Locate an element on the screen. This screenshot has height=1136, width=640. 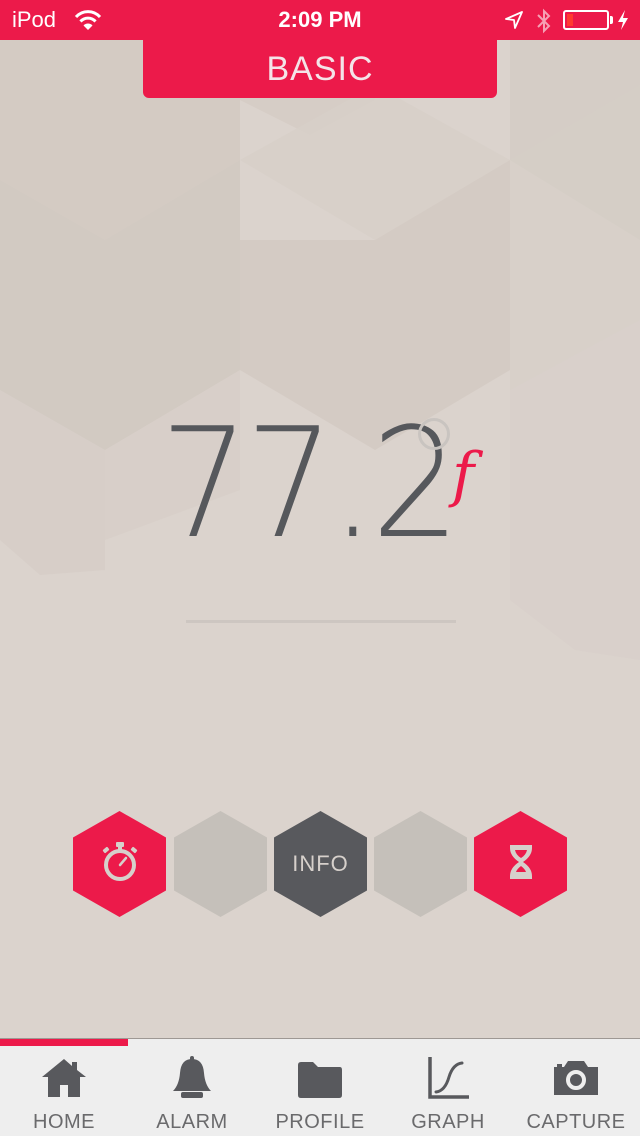
tab-alarm: ALARM is located at coordinates (192, 1087).